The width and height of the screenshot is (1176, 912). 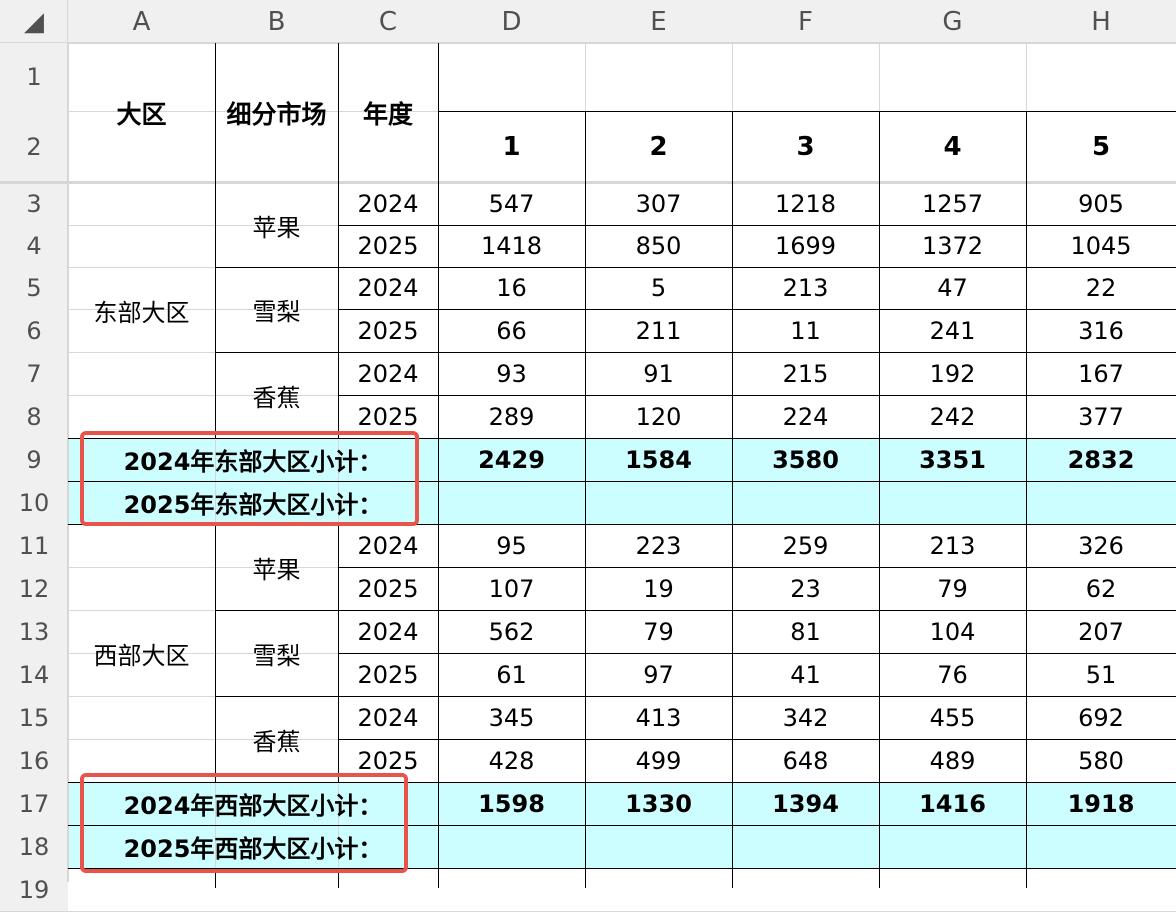 I want to click on value-cell: 562, so click(x=511, y=631).